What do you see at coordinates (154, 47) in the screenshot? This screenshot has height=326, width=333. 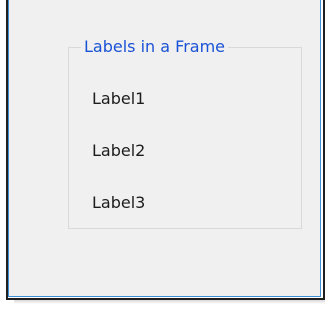 I see `frame-title: Labels in a Frame` at bounding box center [154, 47].